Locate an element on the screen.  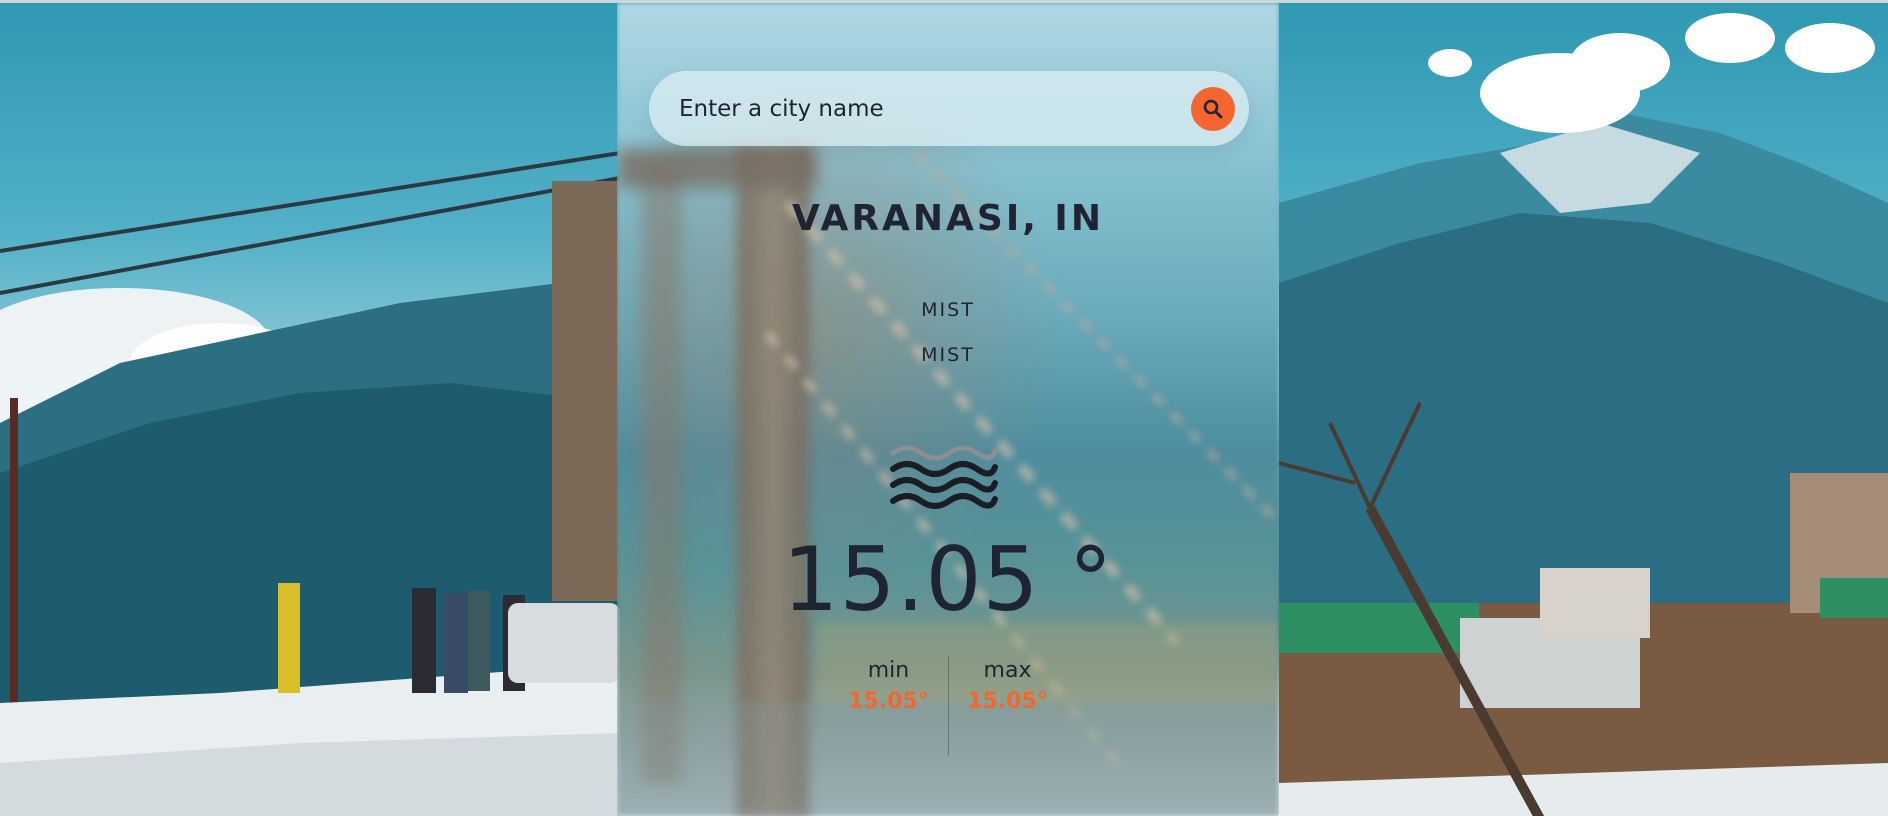
max-temperature: max 15.05° is located at coordinates (1008, 707).